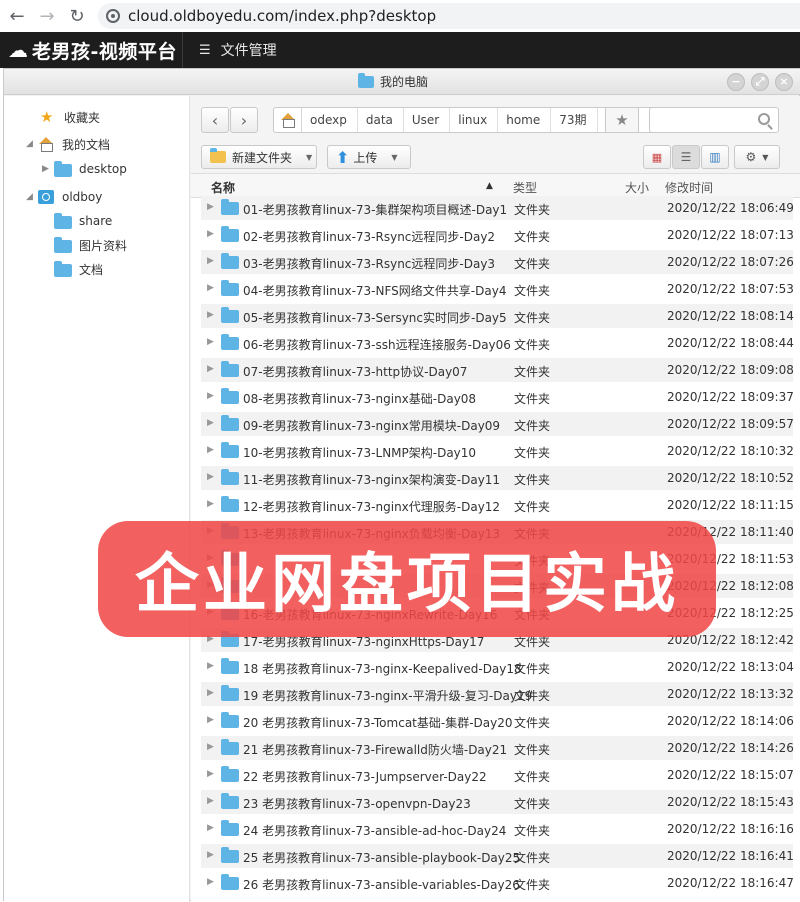  Describe the element at coordinates (359, 452) in the screenshot. I see `file-name: 10-老男孩教育linux-73-LNMP架构-Day10` at that location.